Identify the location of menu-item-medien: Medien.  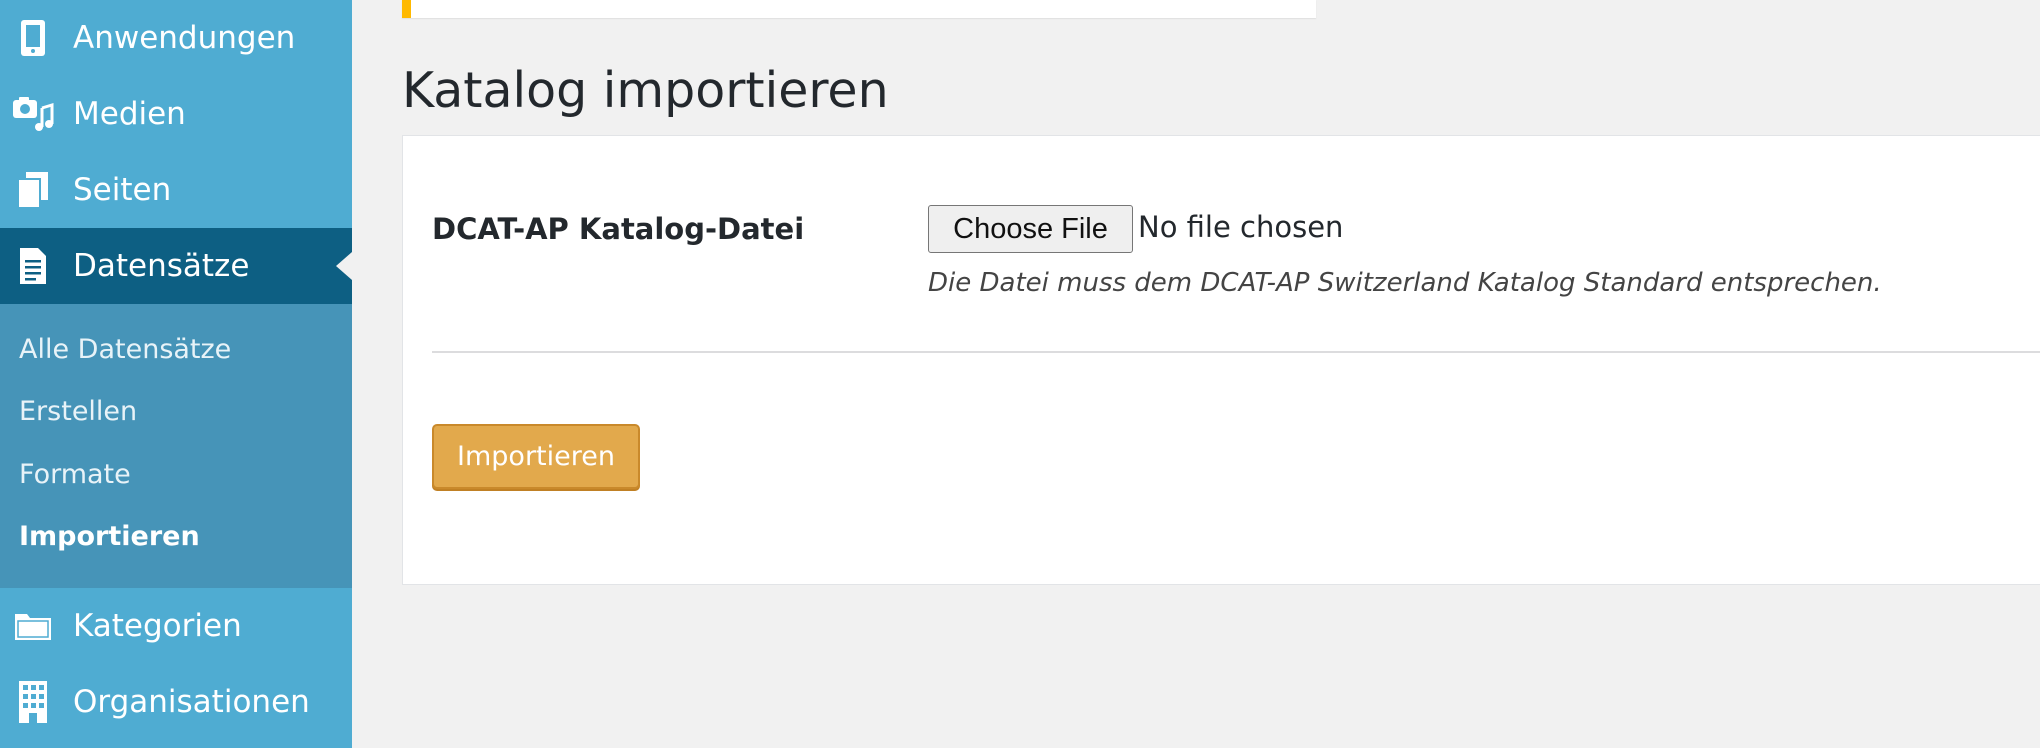
(176, 114).